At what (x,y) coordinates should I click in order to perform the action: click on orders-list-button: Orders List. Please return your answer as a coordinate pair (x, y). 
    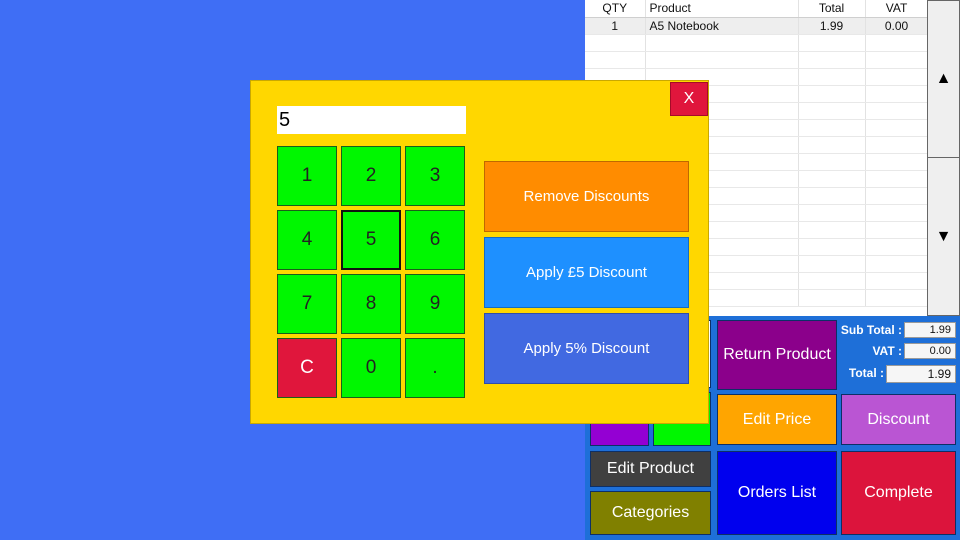
    Looking at the image, I should click on (777, 493).